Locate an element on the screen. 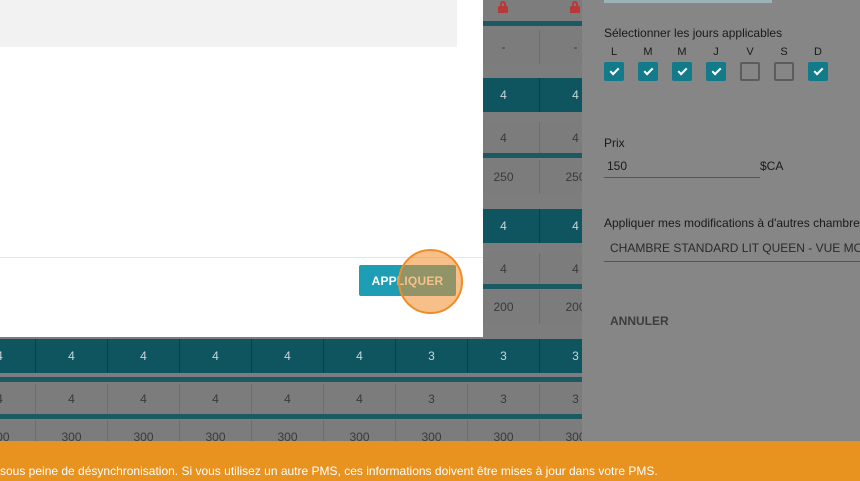  day-item-saturday: S is located at coordinates (791, 63).